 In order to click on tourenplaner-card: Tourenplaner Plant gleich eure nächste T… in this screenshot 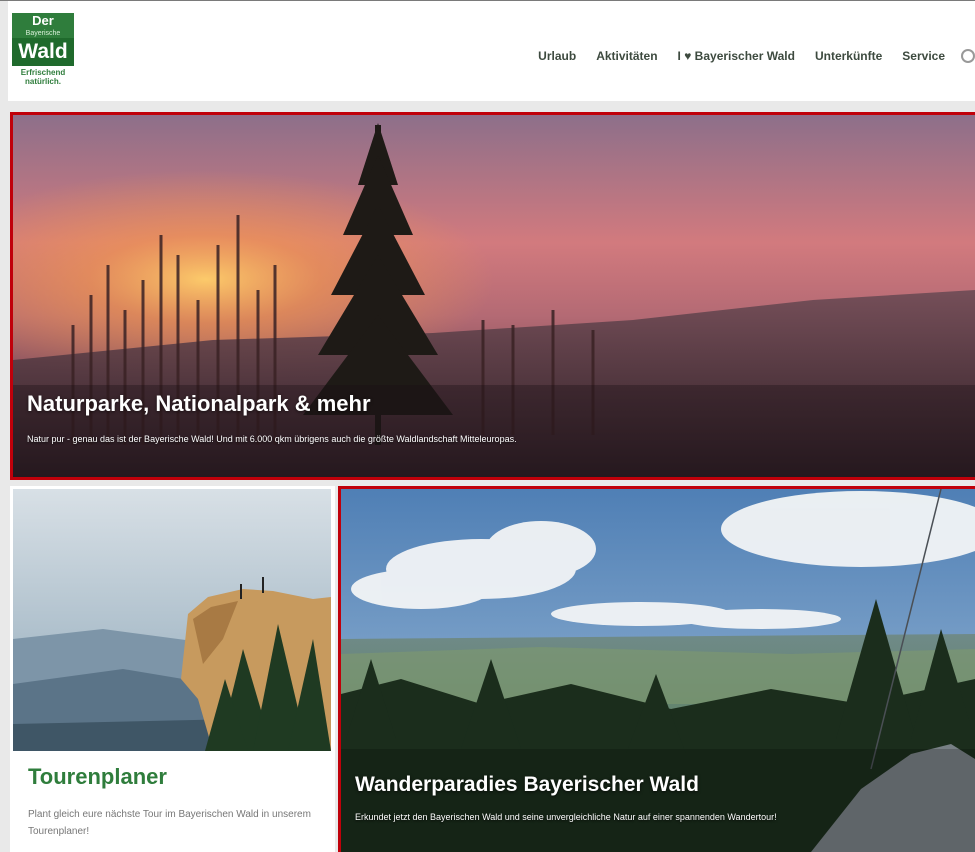, I will do `click(172, 669)`.